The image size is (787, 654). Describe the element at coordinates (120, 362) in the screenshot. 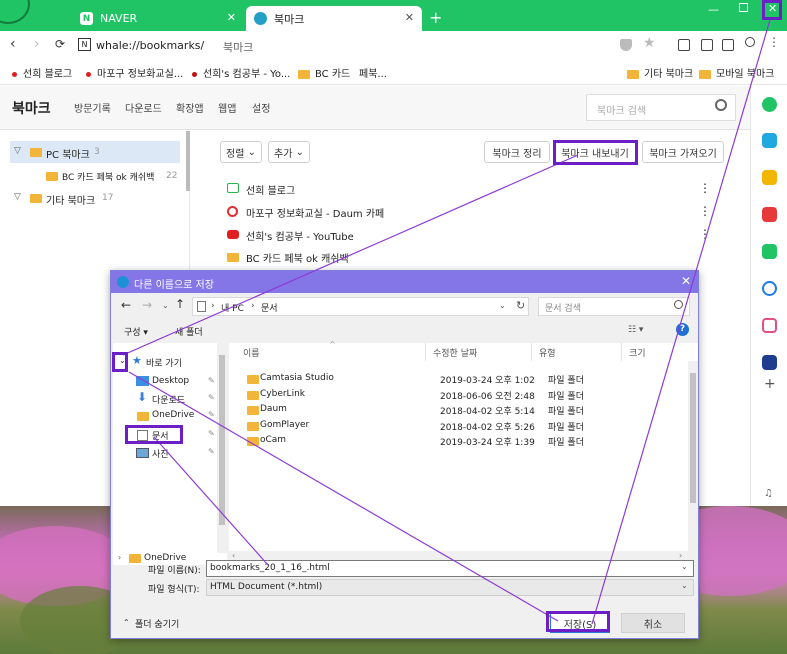

I see `annotation-box-expand` at that location.